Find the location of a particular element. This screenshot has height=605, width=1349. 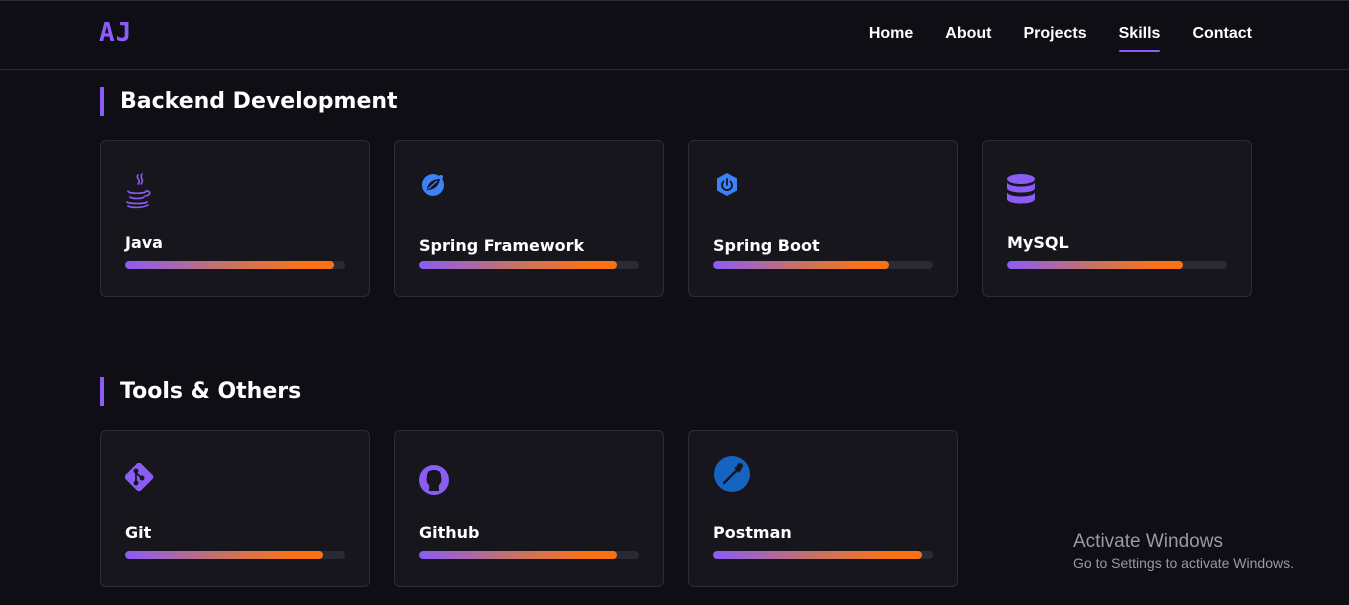

section-title-backend: Backend Development is located at coordinates (249, 101).